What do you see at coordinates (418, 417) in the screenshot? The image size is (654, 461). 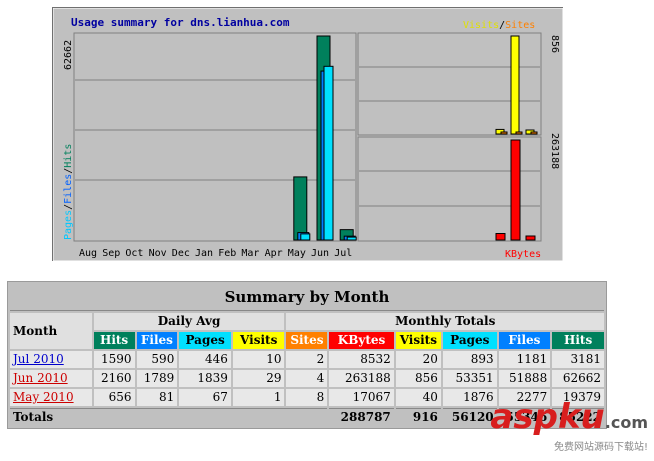 I see `total-visits: 916` at bounding box center [418, 417].